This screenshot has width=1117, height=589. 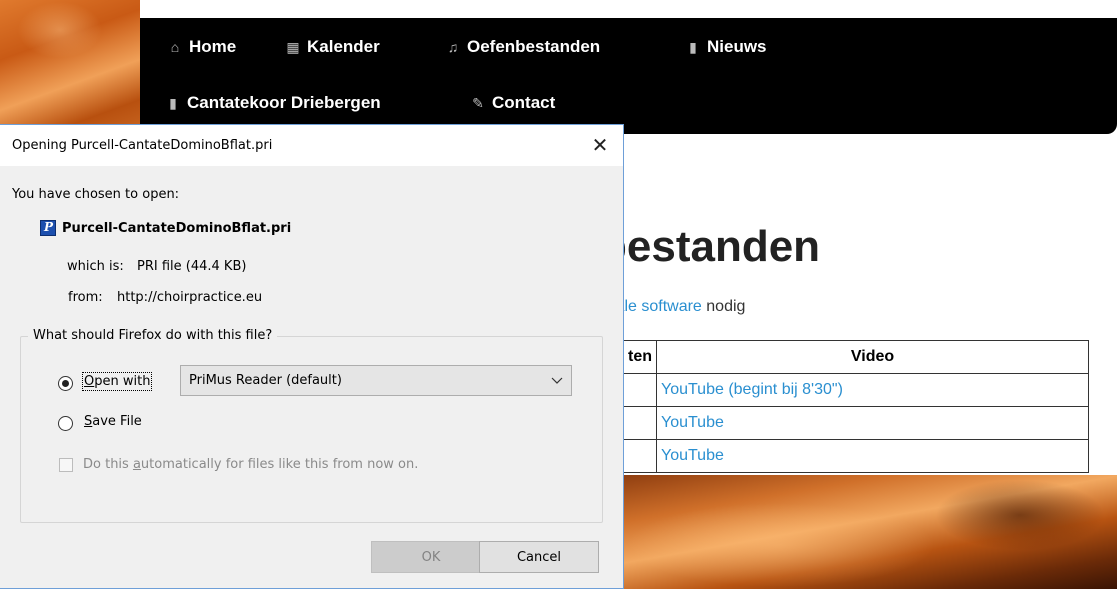 I want to click on file-name: Purcell-CantateDominoBflat.pri, so click(x=177, y=228).